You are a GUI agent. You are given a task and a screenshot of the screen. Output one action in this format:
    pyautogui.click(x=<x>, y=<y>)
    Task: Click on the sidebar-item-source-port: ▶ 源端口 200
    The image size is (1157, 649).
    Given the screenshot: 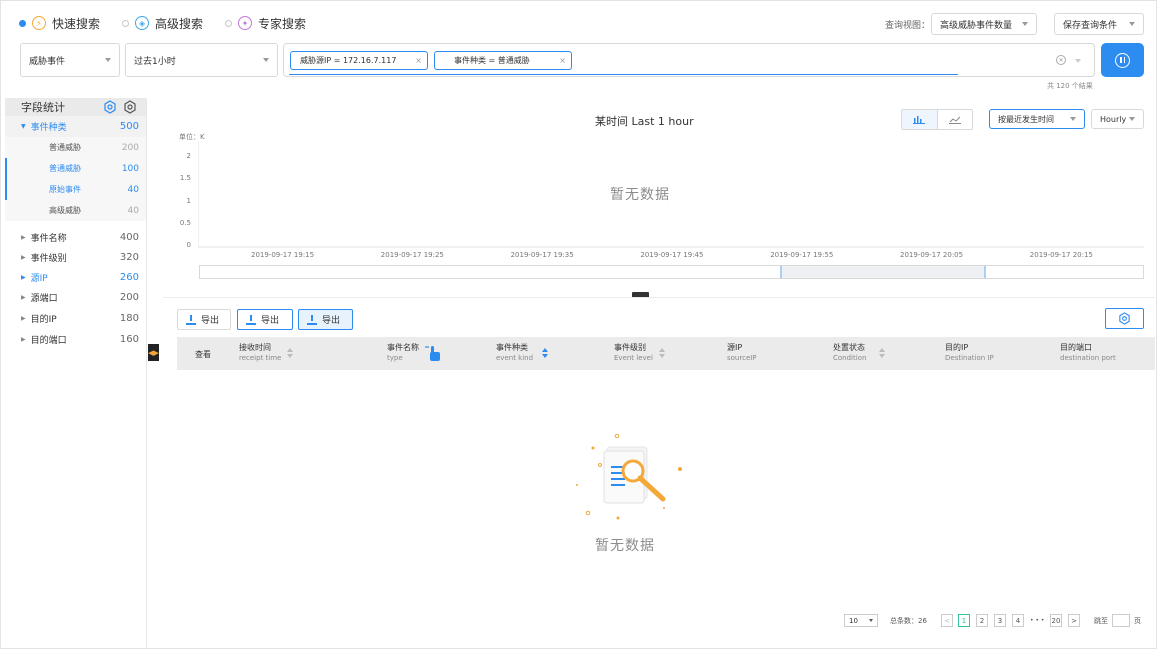 What is the action you would take?
    pyautogui.click(x=75, y=297)
    